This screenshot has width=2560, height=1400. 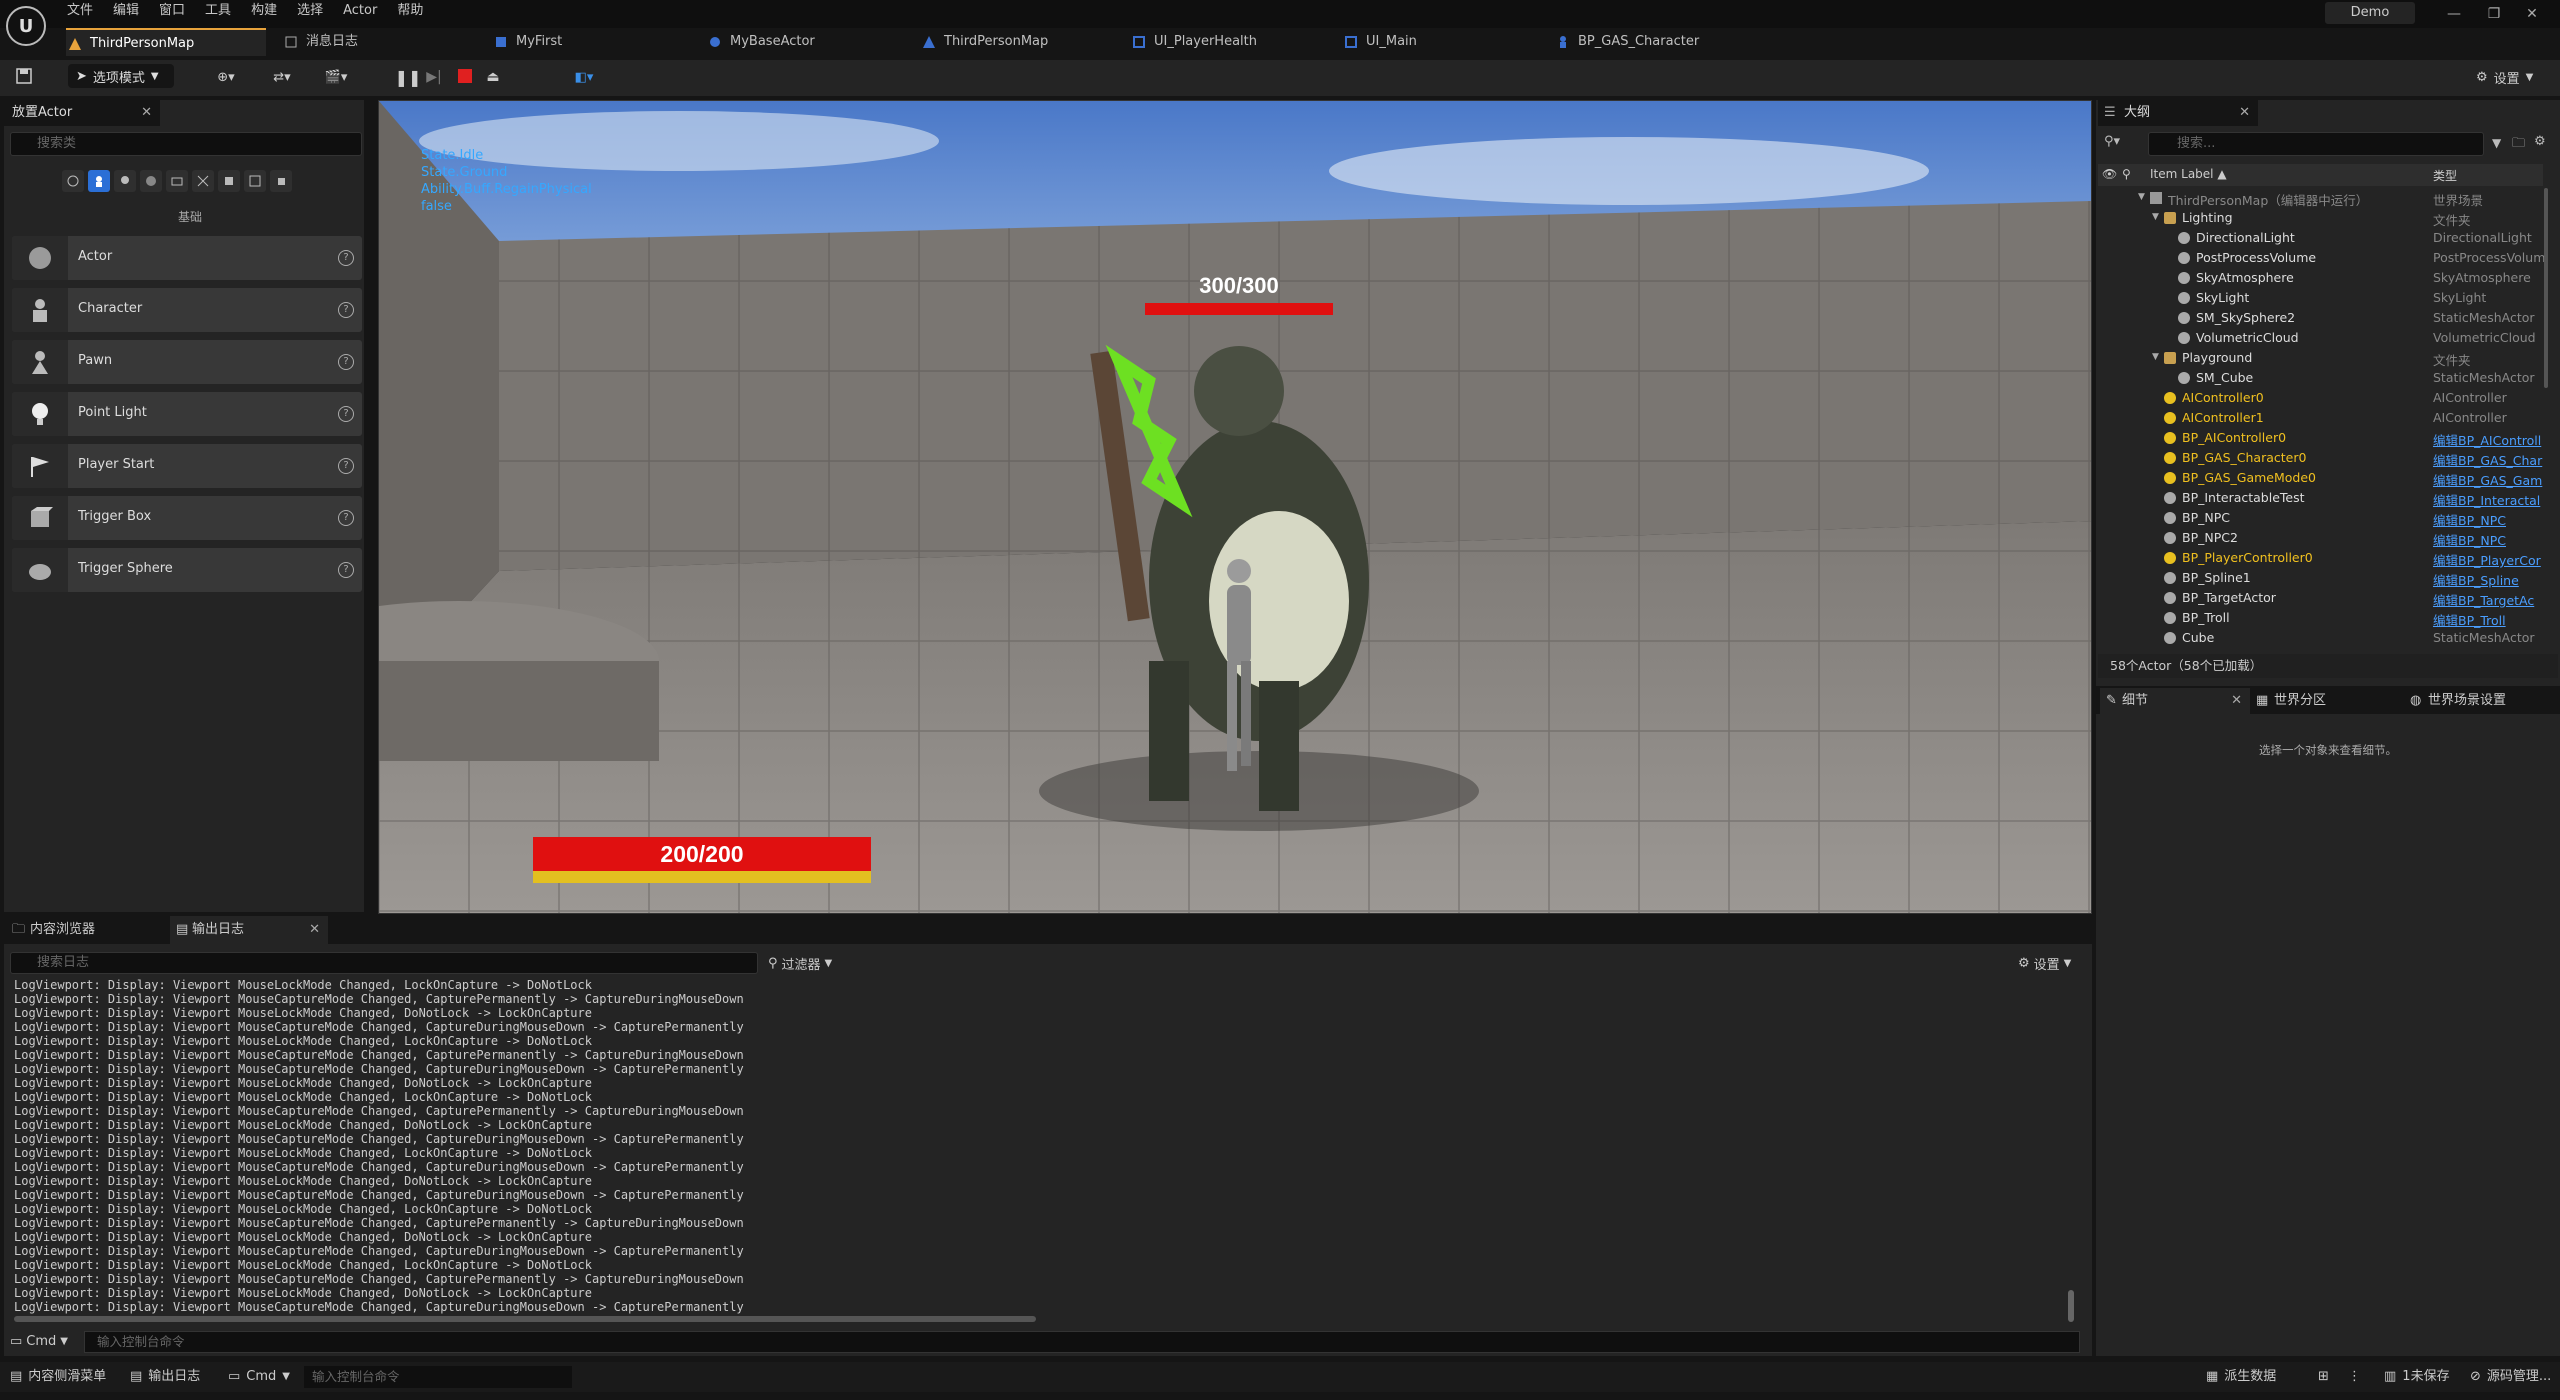 What do you see at coordinates (363, 11) in the screenshot?
I see `menu-actor: Actor` at bounding box center [363, 11].